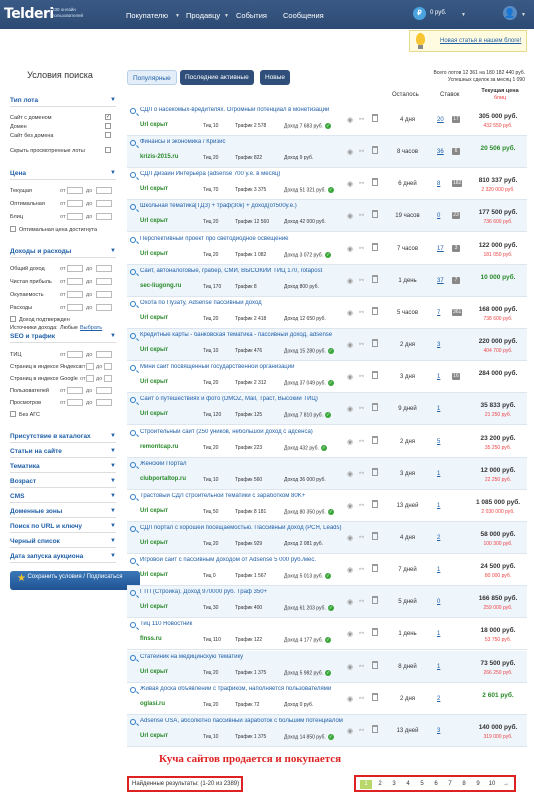  I want to click on income-expenses-to, so click(104, 307).